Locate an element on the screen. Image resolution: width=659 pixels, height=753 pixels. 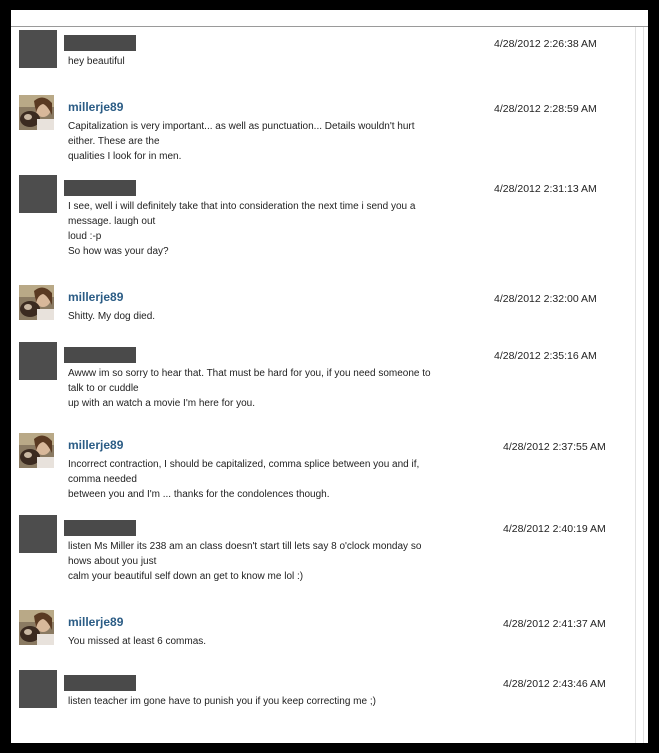
message-body: hey beautiful is located at coordinates (268, 61).